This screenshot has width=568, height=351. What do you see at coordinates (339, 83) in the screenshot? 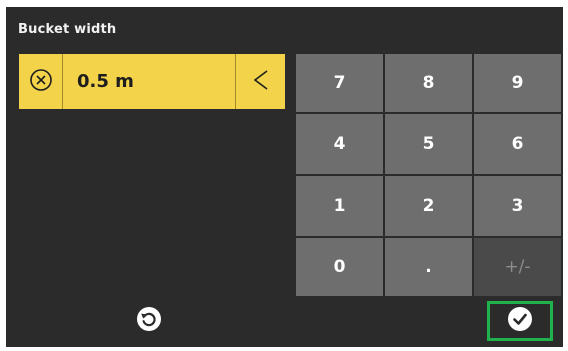
I see `key-7: 7` at bounding box center [339, 83].